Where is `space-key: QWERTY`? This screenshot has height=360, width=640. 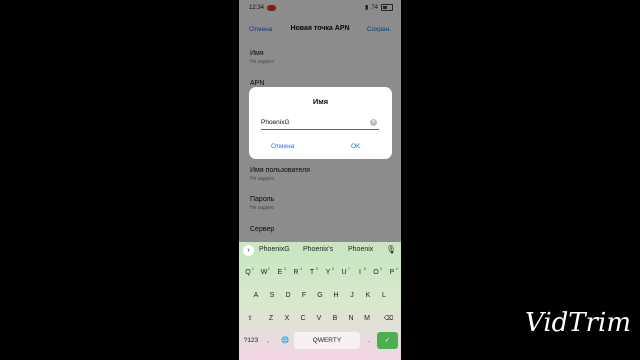
space-key: QWERTY is located at coordinates (327, 340).